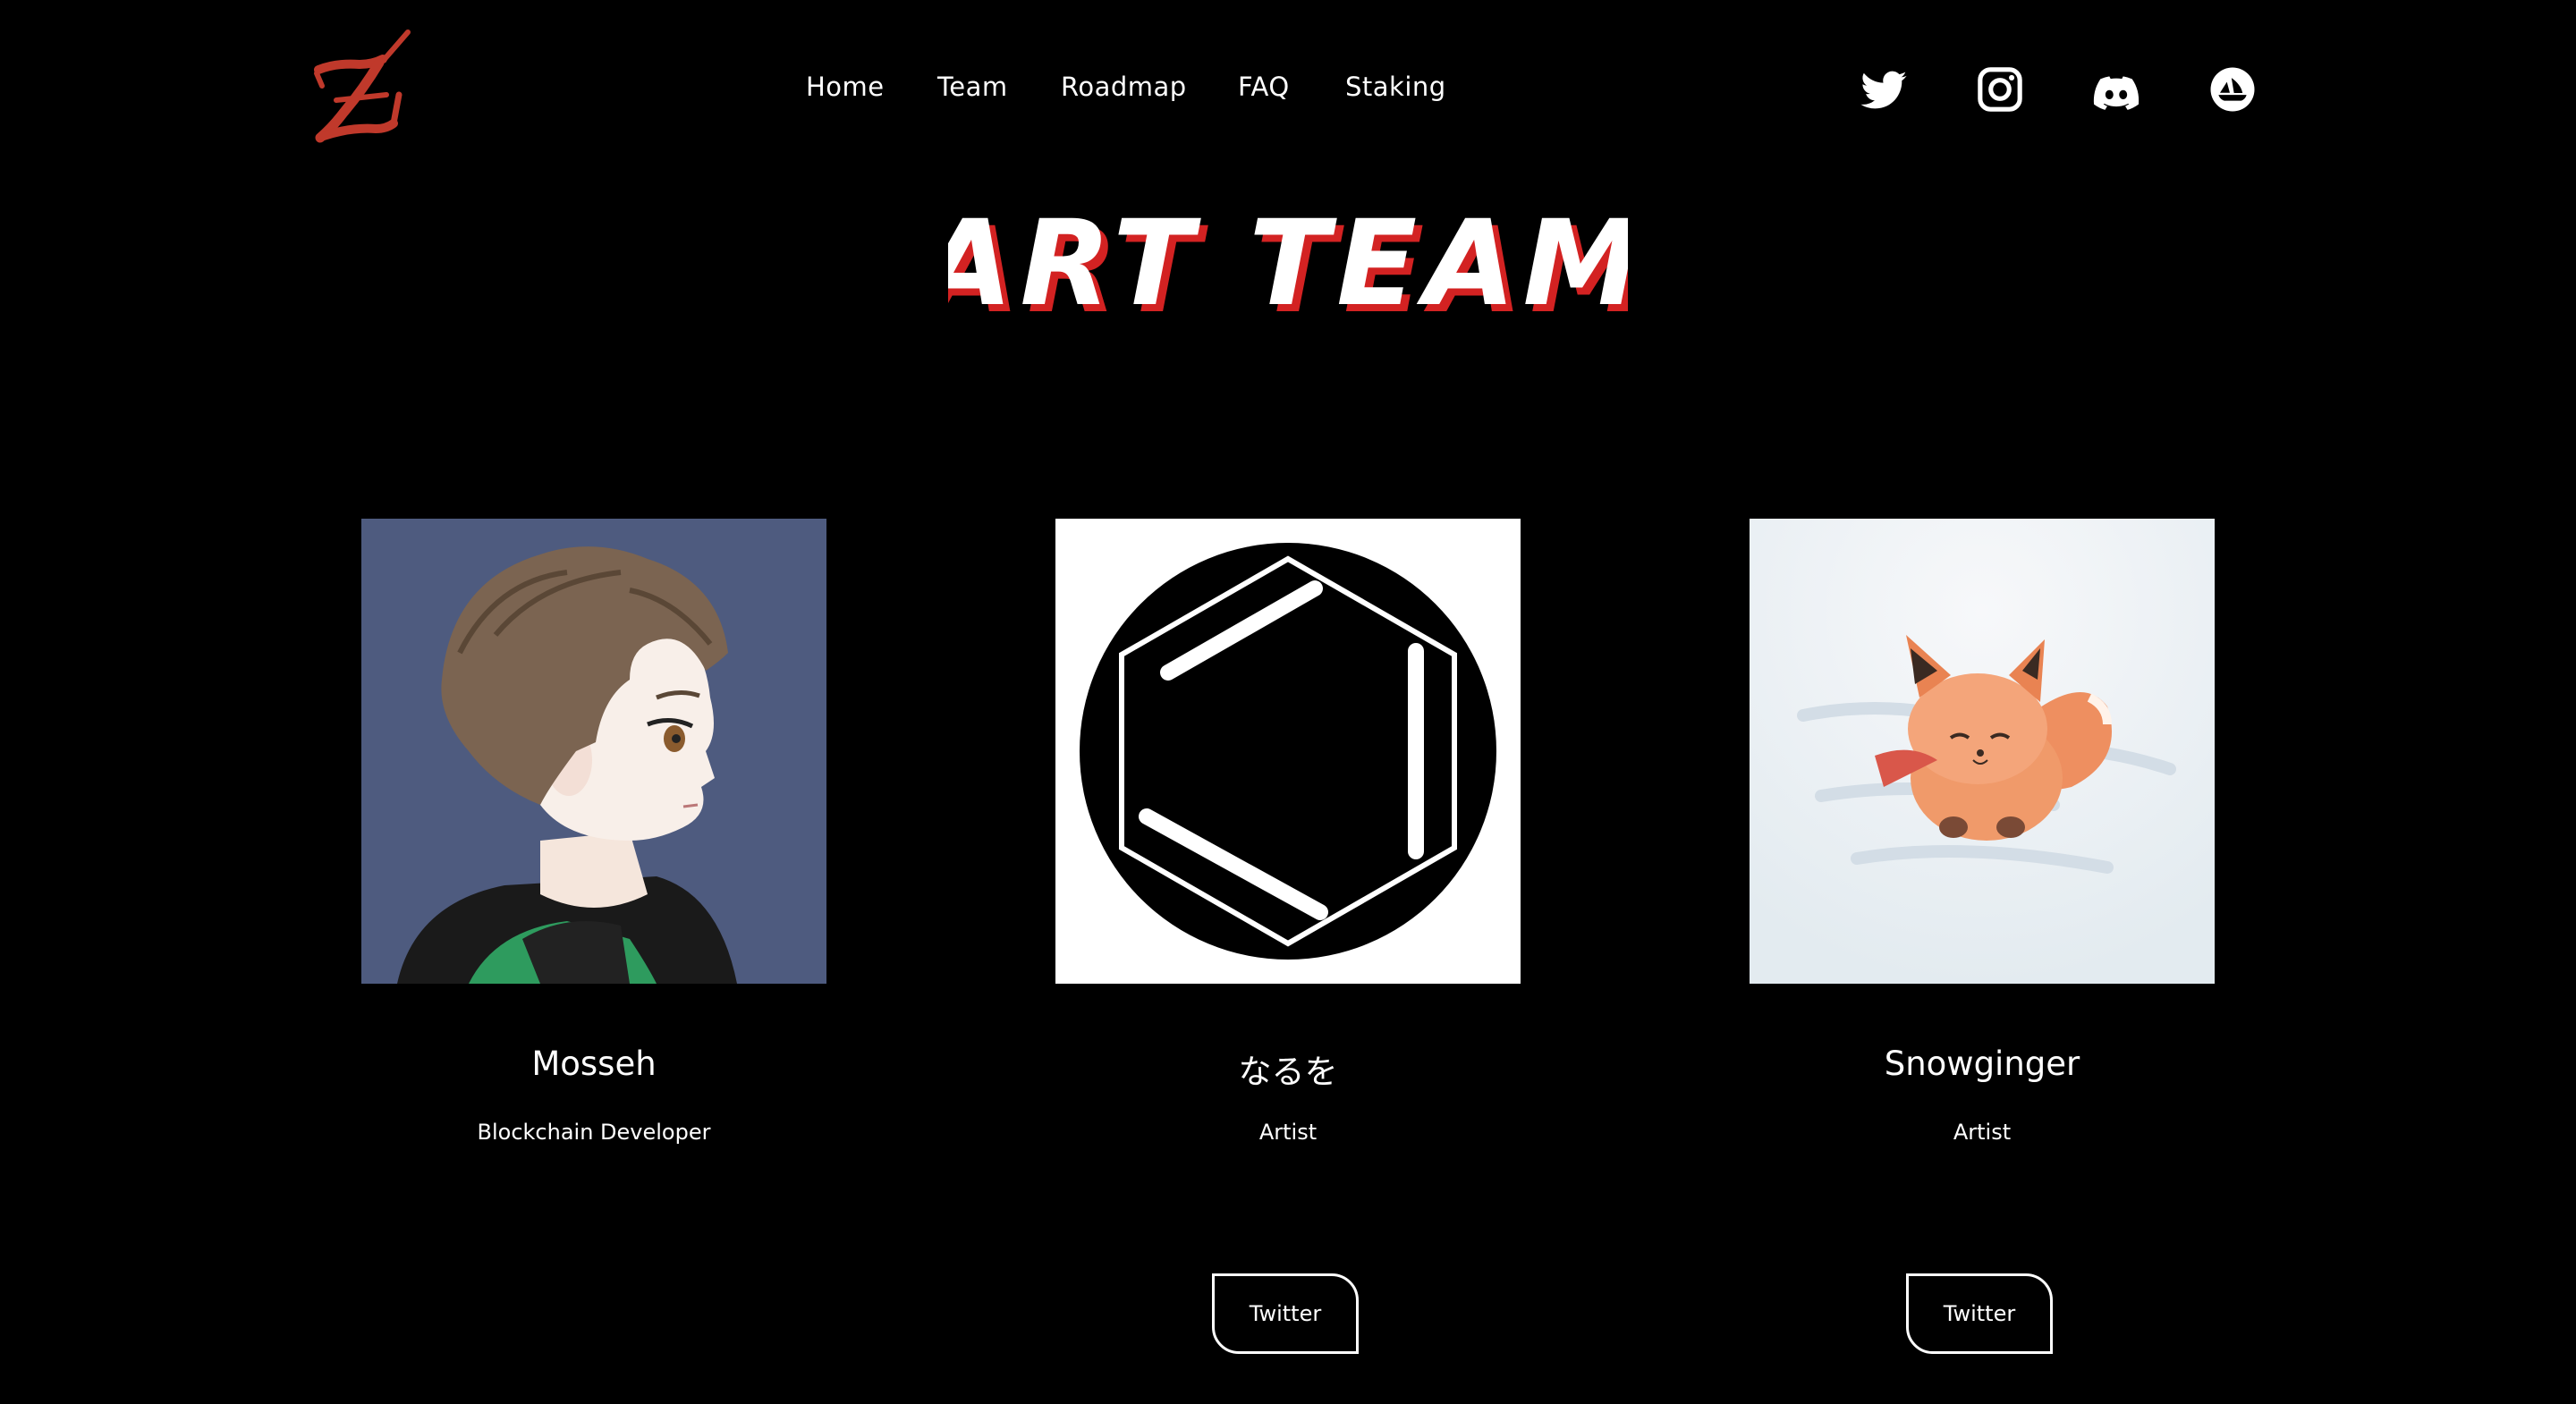  Describe the element at coordinates (1124, 87) in the screenshot. I see `nav-roadmap: Roadmap` at that location.